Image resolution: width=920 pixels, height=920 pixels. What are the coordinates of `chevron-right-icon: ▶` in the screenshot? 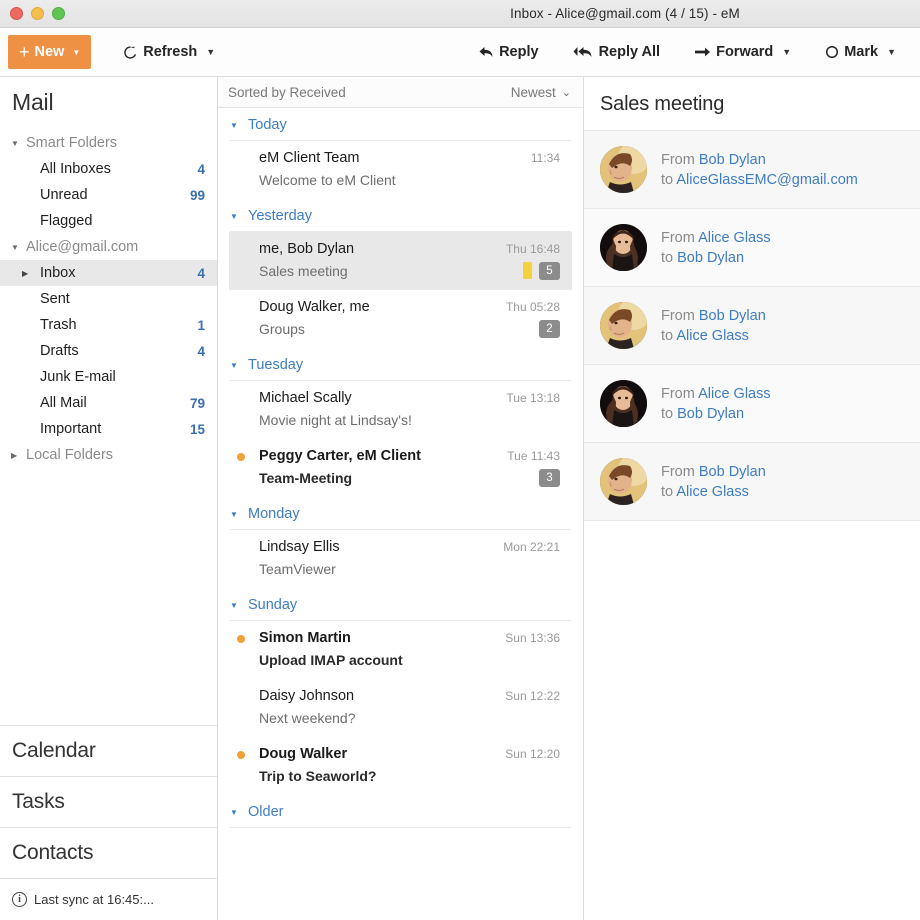 It's located at (25, 273).